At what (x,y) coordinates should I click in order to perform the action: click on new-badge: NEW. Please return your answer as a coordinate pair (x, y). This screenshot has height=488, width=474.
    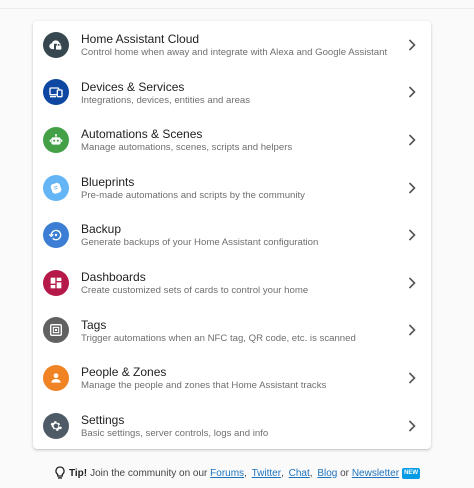
    Looking at the image, I should click on (411, 473).